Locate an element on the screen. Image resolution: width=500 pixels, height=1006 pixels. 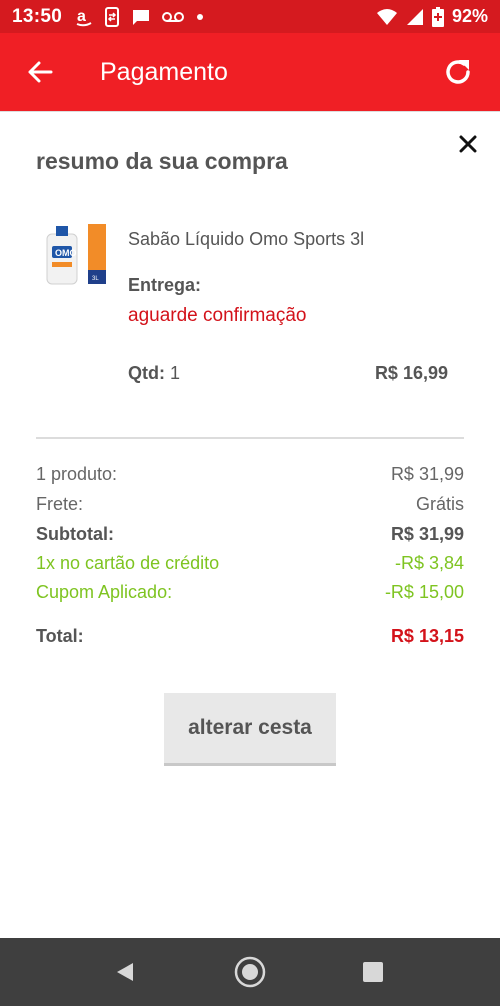
summary-row-credit-card: 1x no cartão de crédito -R$ 3,84 is located at coordinates (250, 563).